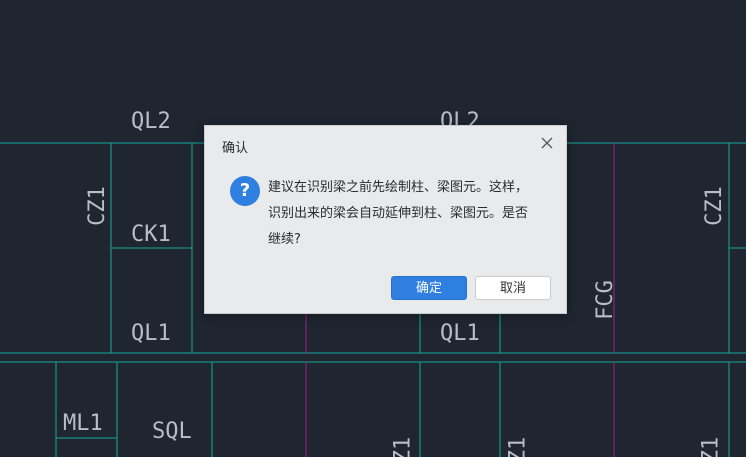  What do you see at coordinates (235, 148) in the screenshot?
I see `dialog-title: 确认` at bounding box center [235, 148].